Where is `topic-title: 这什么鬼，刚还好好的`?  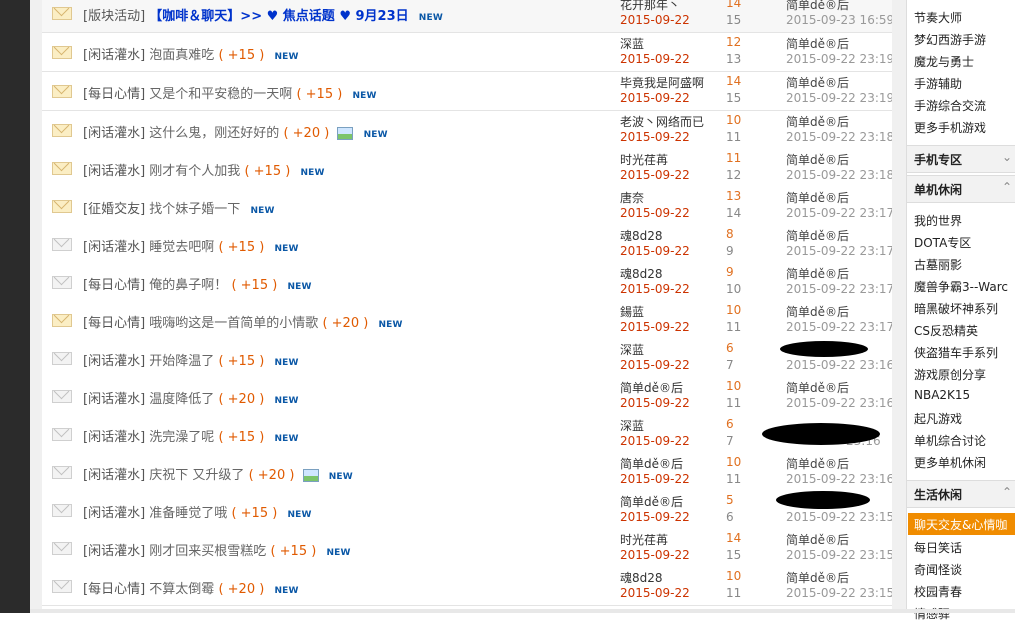
topic-title: 这什么鬼，刚还好好的 is located at coordinates (214, 133).